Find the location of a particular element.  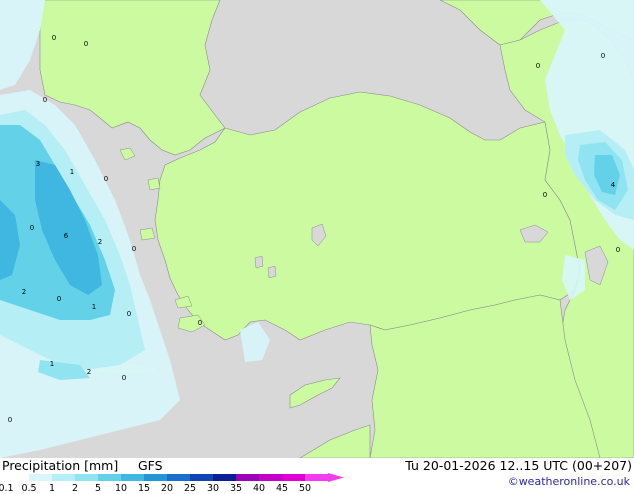

scale-label: 15 is located at coordinates (144, 488).